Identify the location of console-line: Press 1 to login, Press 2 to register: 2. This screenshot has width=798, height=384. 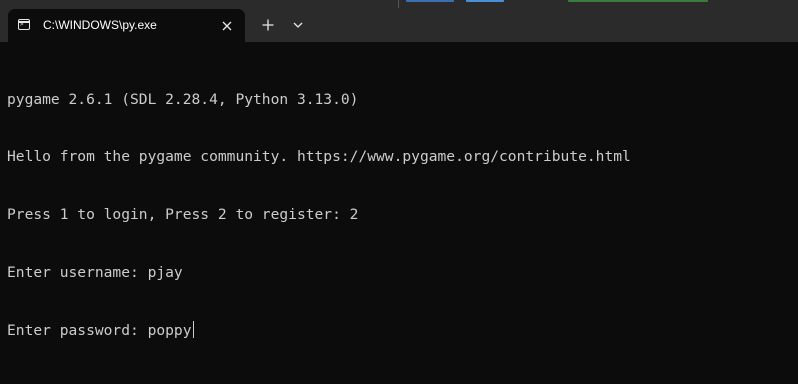
(183, 215).